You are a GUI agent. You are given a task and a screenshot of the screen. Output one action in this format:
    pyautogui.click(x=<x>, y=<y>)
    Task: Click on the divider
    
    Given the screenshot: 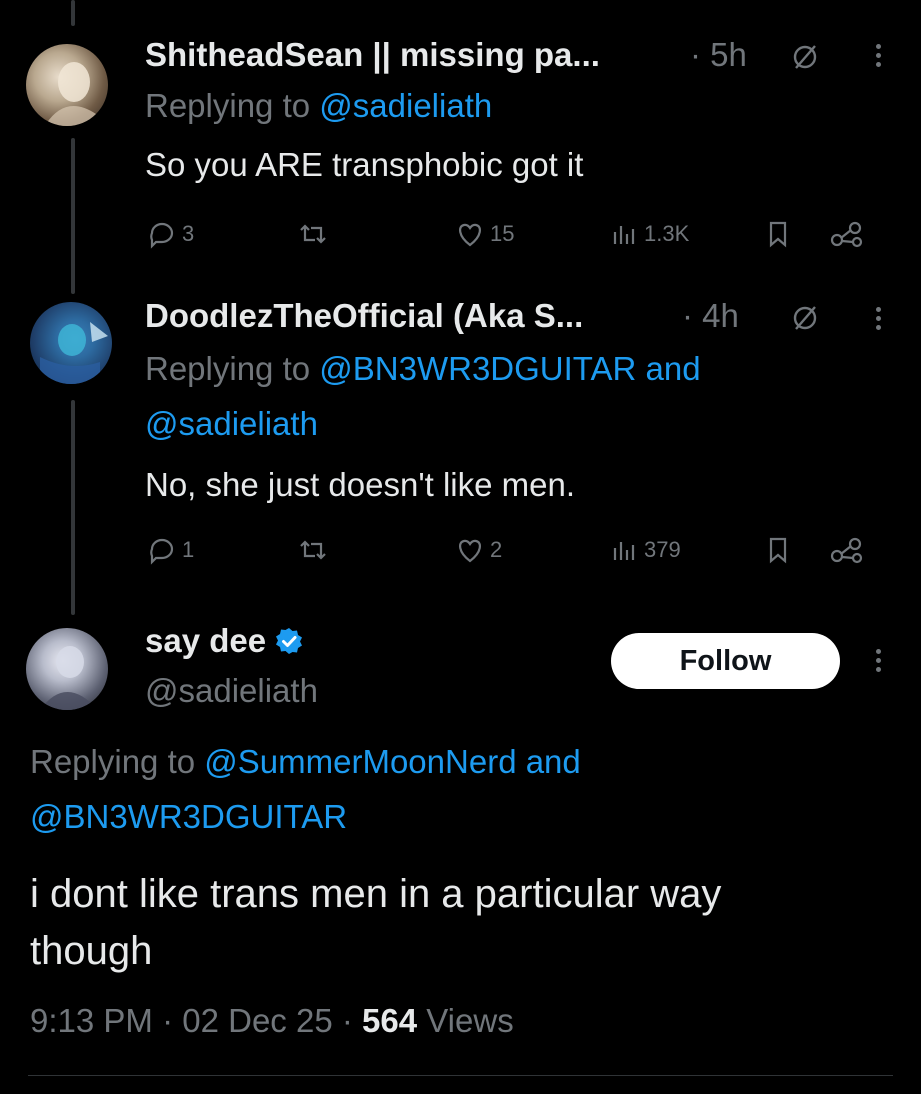 What is the action you would take?
    pyautogui.click(x=460, y=1075)
    